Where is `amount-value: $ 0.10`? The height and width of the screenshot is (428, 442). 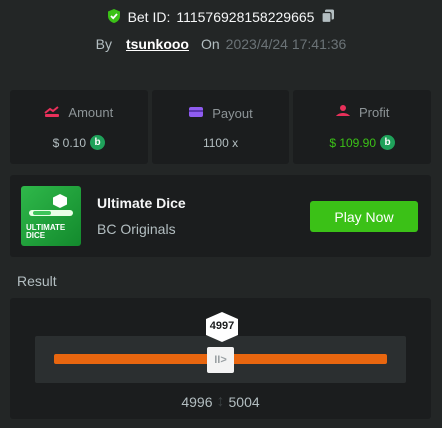 amount-value: $ 0.10 is located at coordinates (69, 142).